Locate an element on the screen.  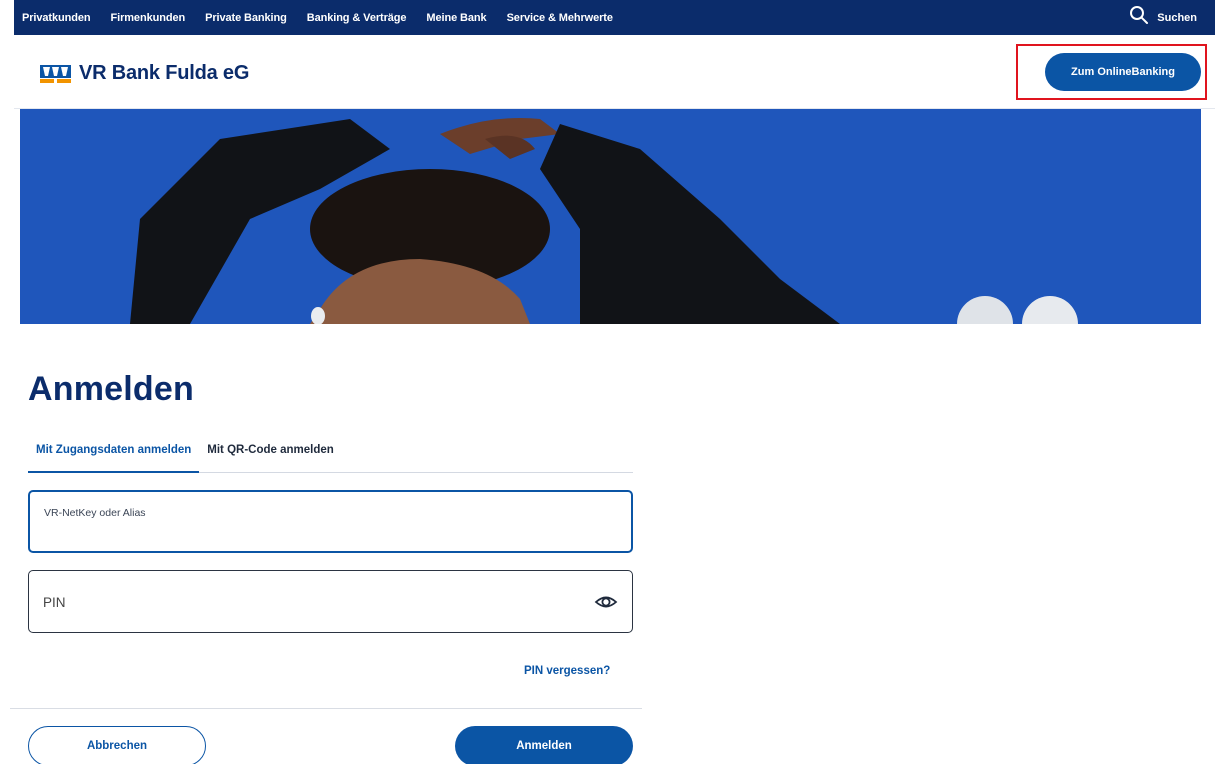
nav-item-private-banking: Private Banking is located at coordinates (246, 18).